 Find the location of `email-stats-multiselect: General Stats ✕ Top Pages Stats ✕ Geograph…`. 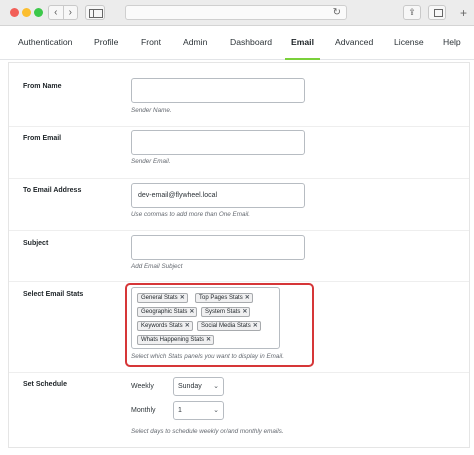

email-stats-multiselect: General Stats ✕ Top Pages Stats ✕ Geograph… is located at coordinates (205, 318).